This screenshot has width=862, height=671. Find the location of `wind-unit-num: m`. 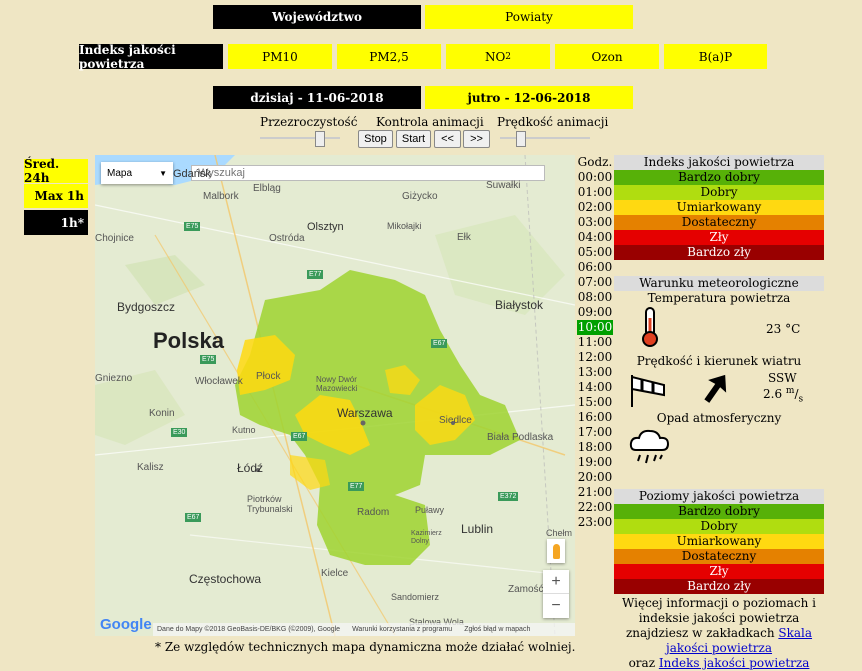

wind-unit-num: m is located at coordinates (790, 391).